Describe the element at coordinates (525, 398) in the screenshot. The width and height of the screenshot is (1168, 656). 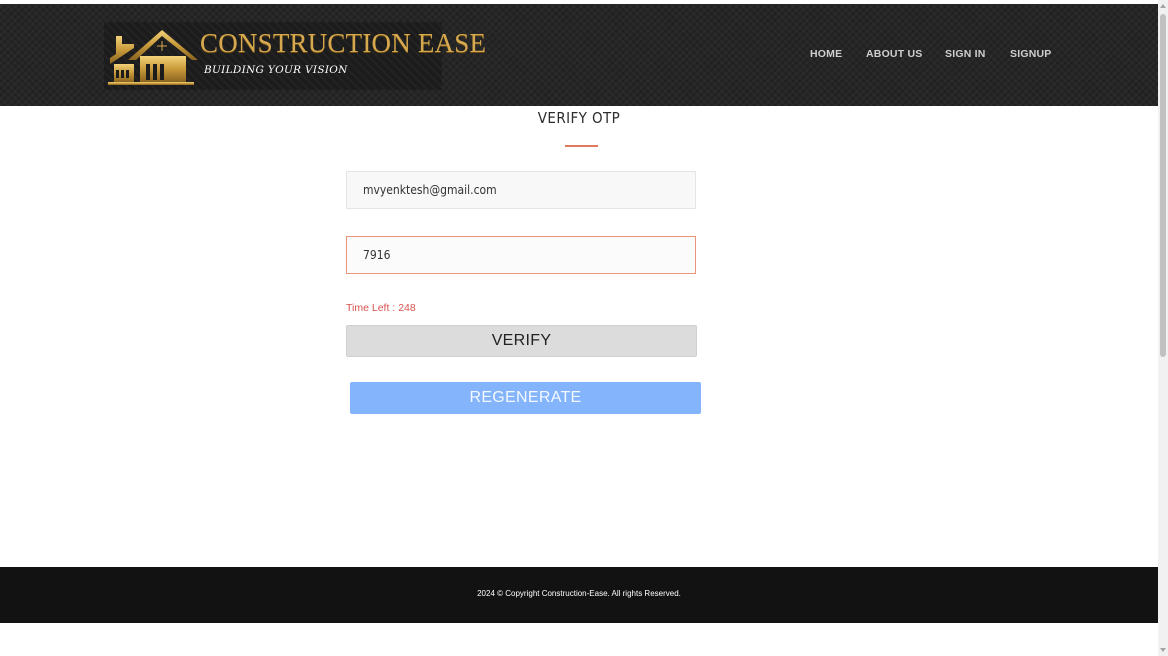
I see `regenerate-button: REGENERATE` at that location.